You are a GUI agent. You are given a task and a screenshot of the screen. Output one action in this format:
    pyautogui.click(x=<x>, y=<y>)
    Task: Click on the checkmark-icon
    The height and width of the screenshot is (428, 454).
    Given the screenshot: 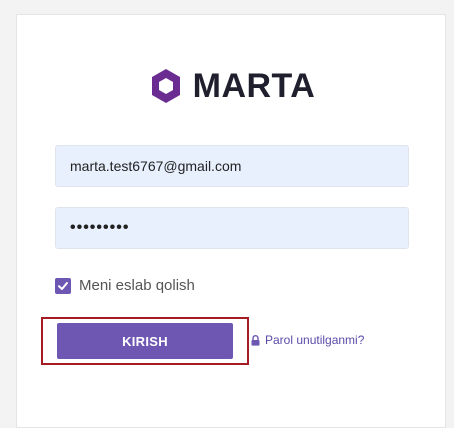 What is the action you would take?
    pyautogui.click(x=63, y=285)
    